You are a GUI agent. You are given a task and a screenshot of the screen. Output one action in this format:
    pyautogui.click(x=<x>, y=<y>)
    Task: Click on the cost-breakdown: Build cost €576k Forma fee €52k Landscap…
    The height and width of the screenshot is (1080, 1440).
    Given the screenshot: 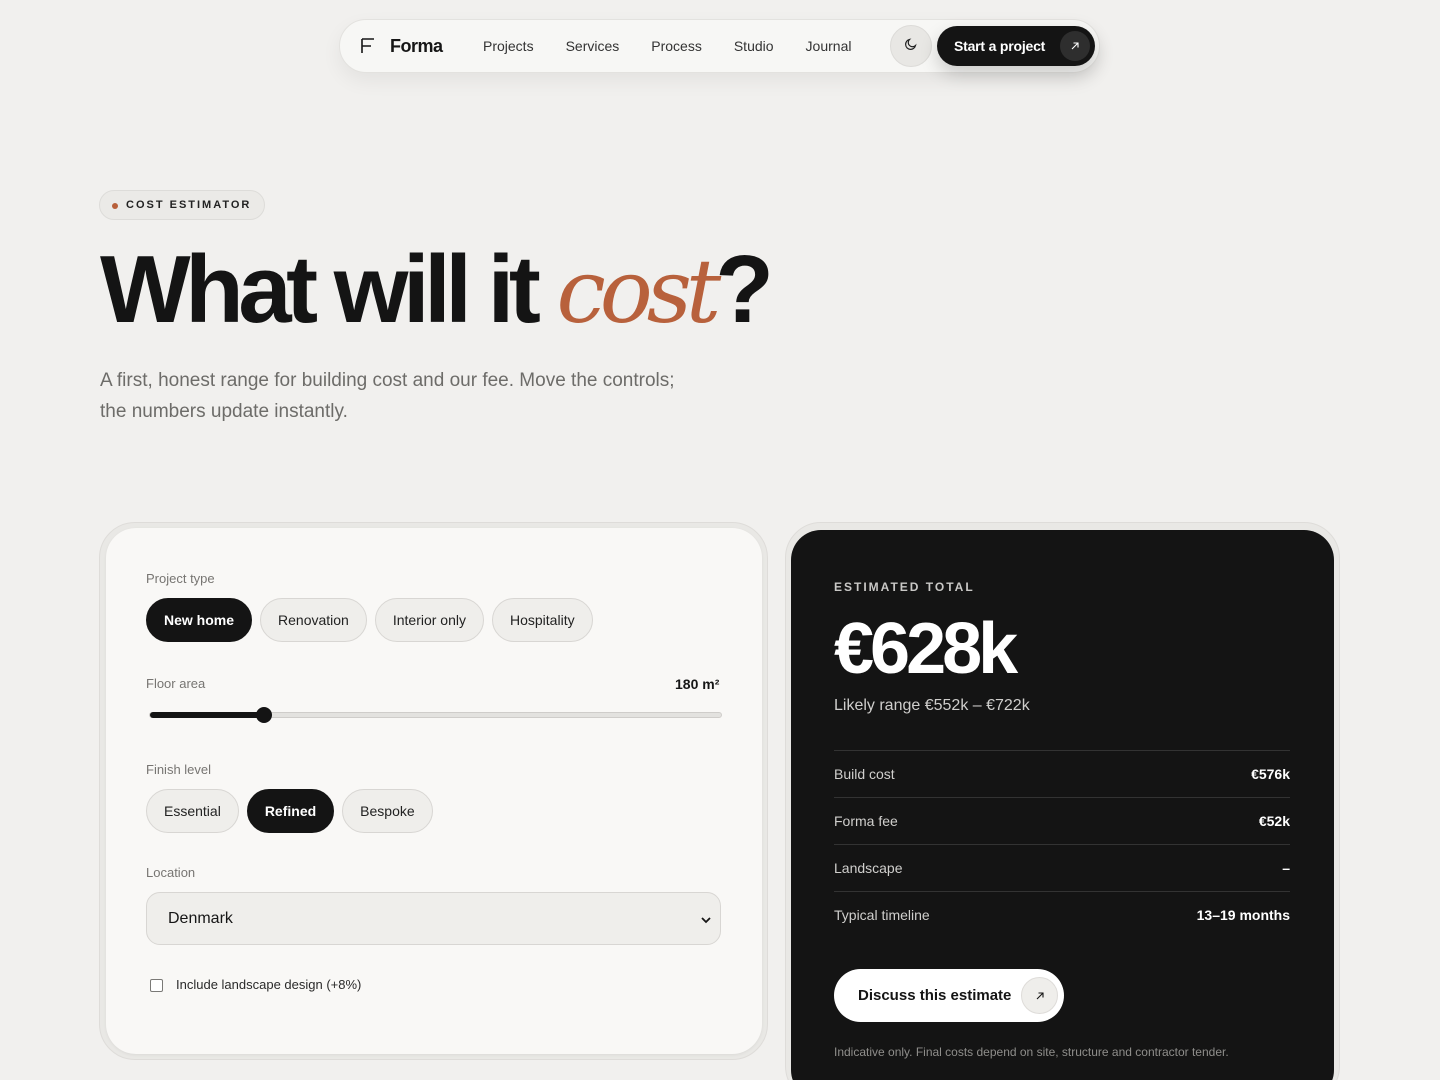 What is the action you would take?
    pyautogui.click(x=1062, y=844)
    